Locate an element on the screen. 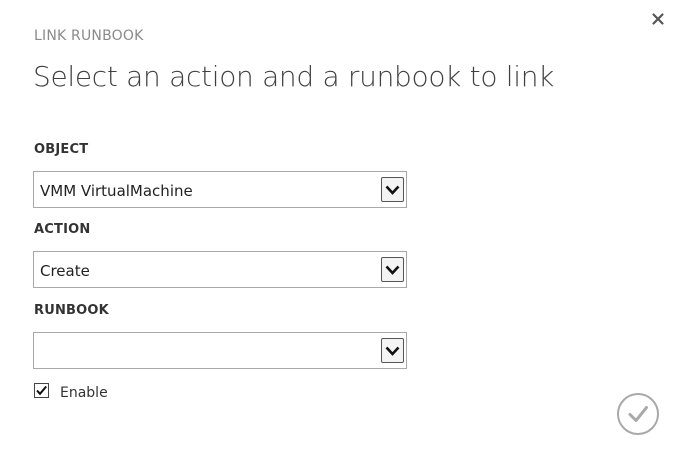  action-label: ACTION is located at coordinates (62, 229).